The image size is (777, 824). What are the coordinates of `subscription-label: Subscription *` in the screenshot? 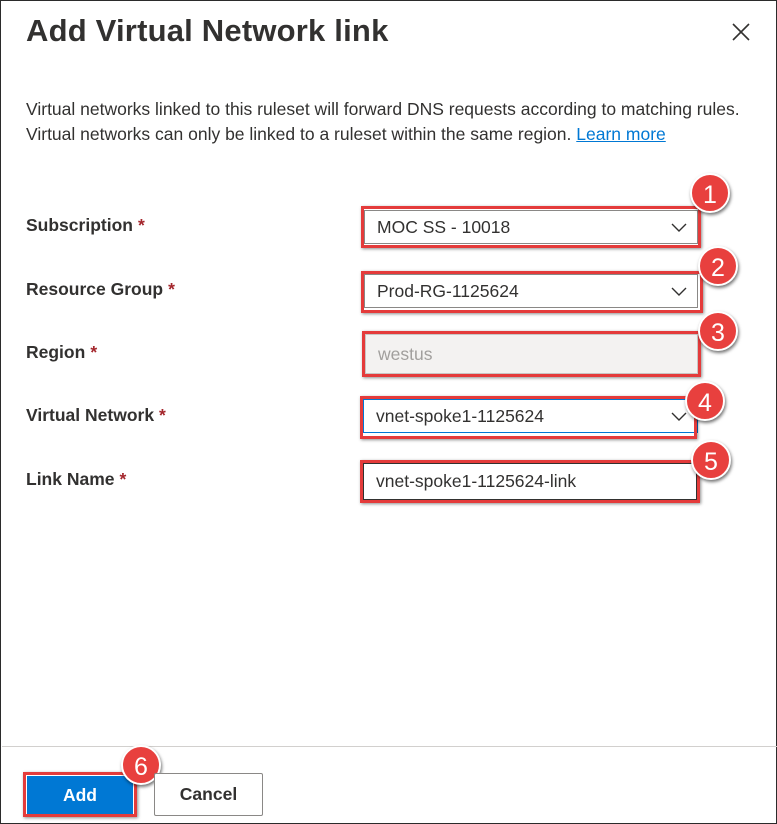 It's located at (85, 225).